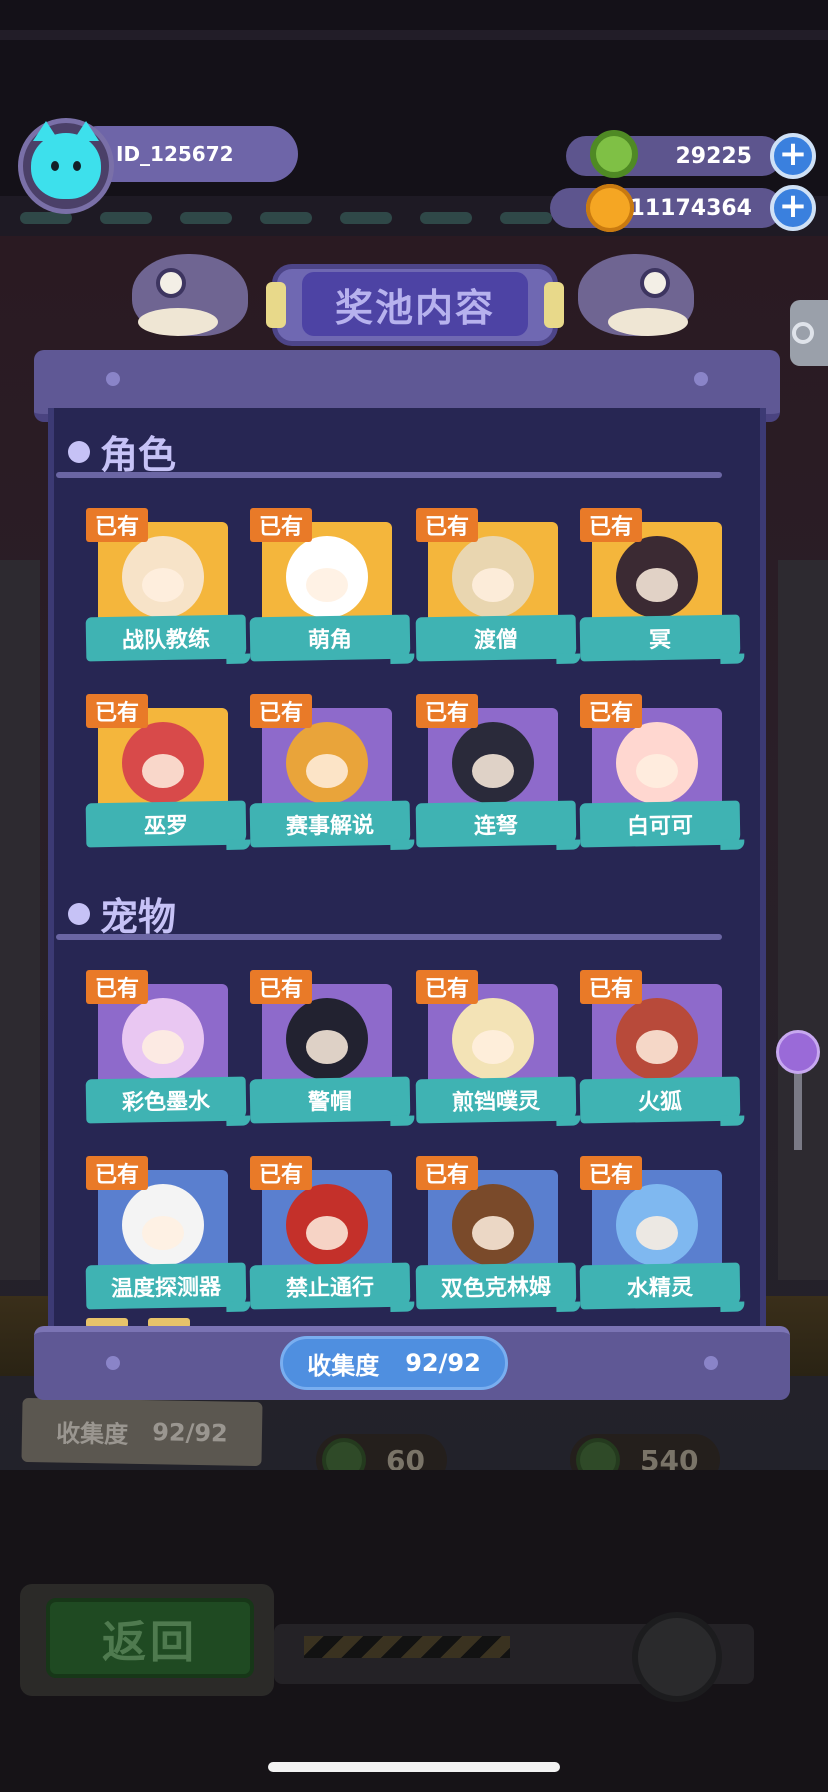 The height and width of the screenshot is (1792, 828). I want to click on fish-eye, so click(171, 283).